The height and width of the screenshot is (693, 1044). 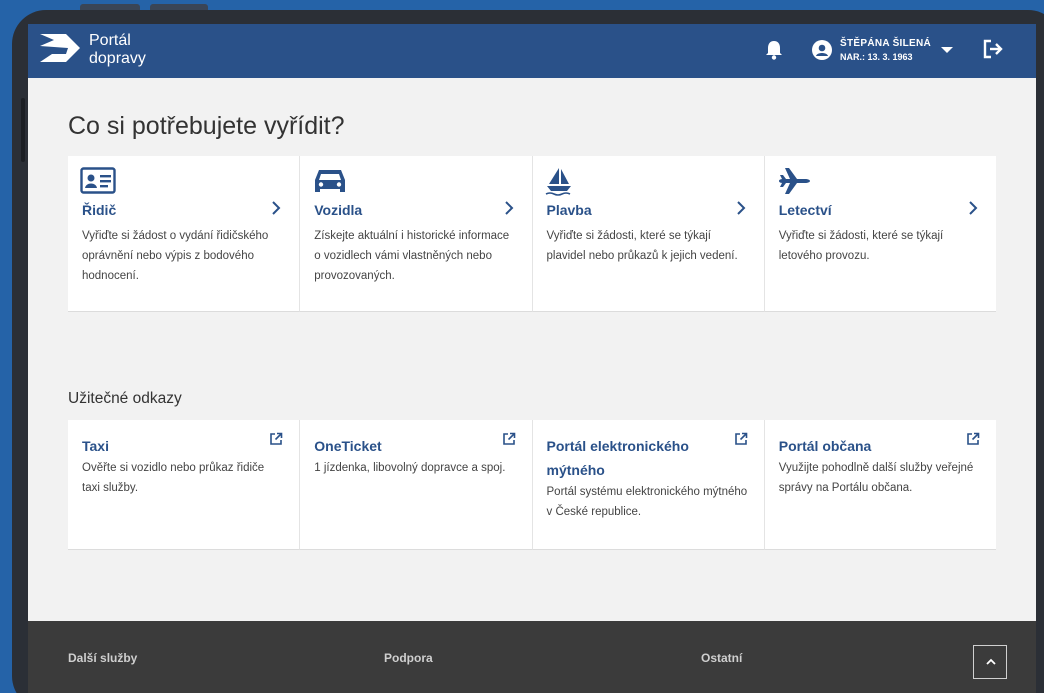 I want to click on chevron-up-icon, so click(x=991, y=661).